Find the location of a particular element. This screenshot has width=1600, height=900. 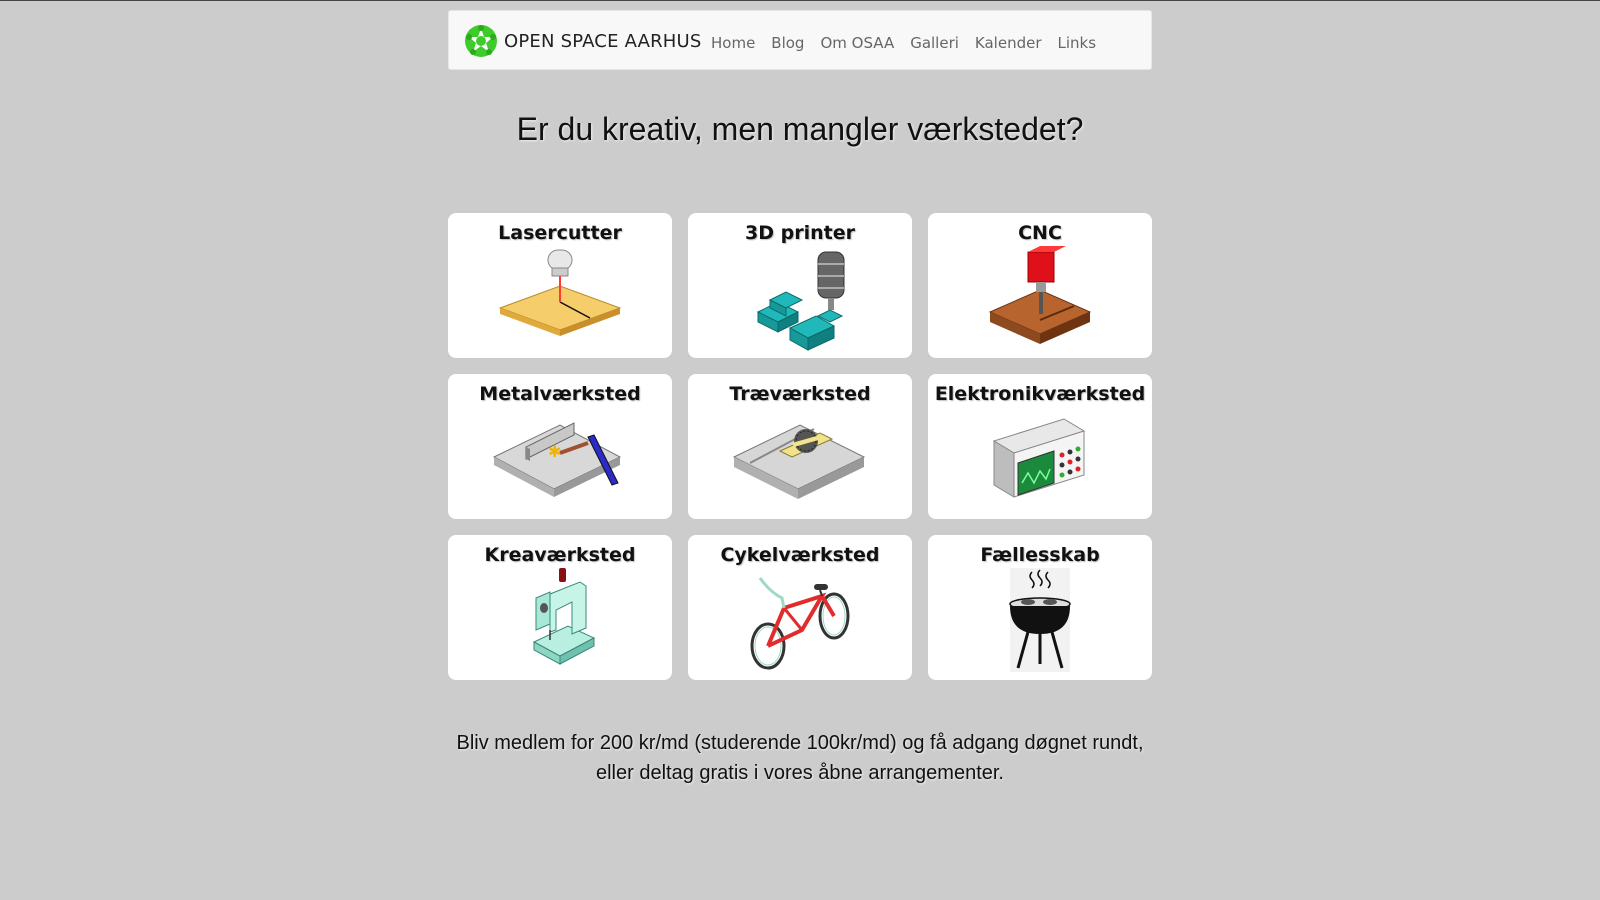

workshop-tile-kreavaerksted: Kreaværksted is located at coordinates (560, 607).